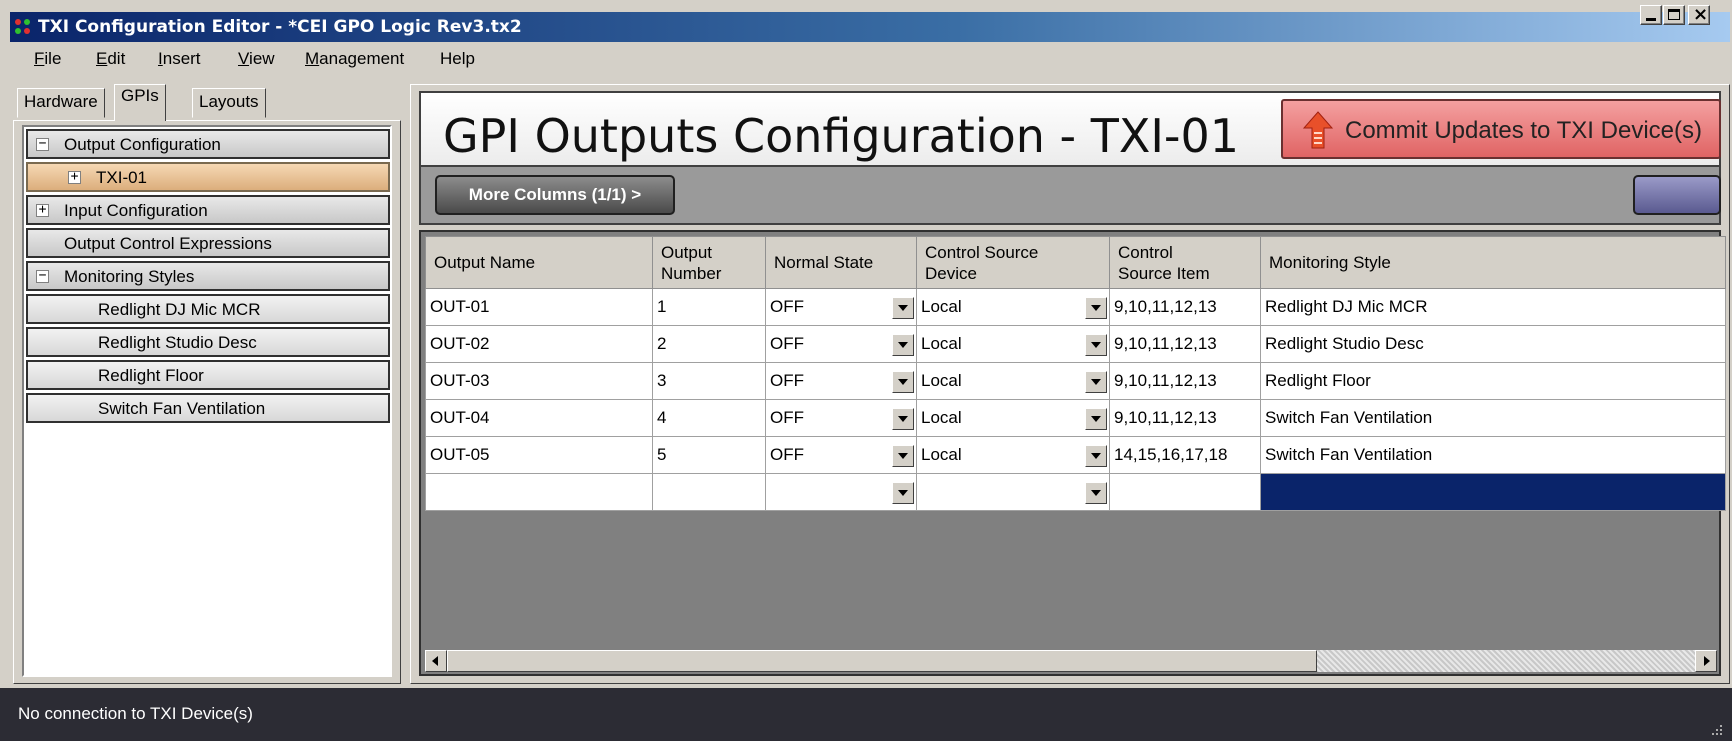  What do you see at coordinates (1013, 492) in the screenshot?
I see `control-source-device-combo` at bounding box center [1013, 492].